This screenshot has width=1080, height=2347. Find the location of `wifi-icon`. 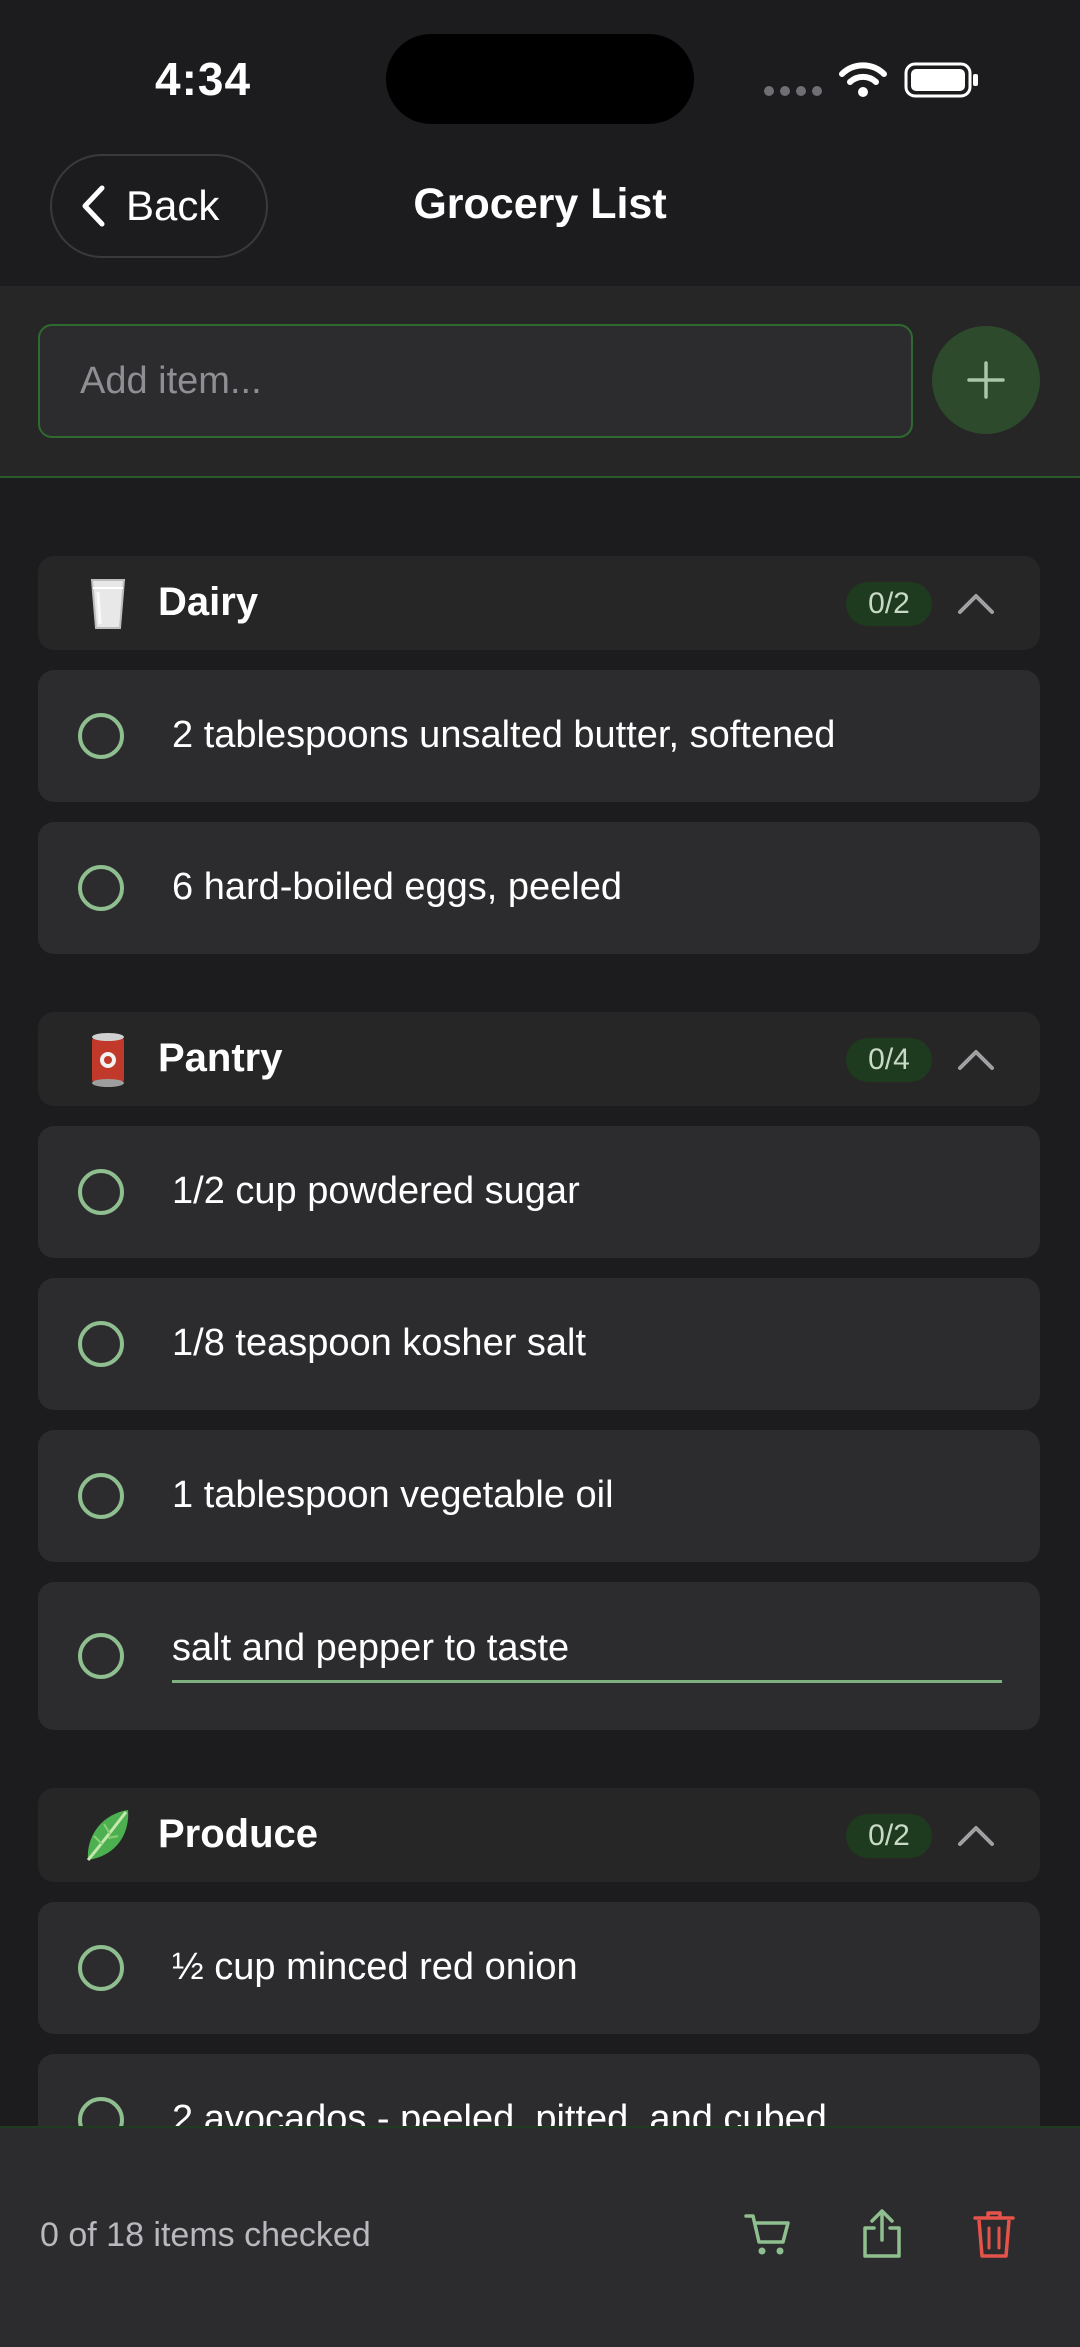

wifi-icon is located at coordinates (863, 79).